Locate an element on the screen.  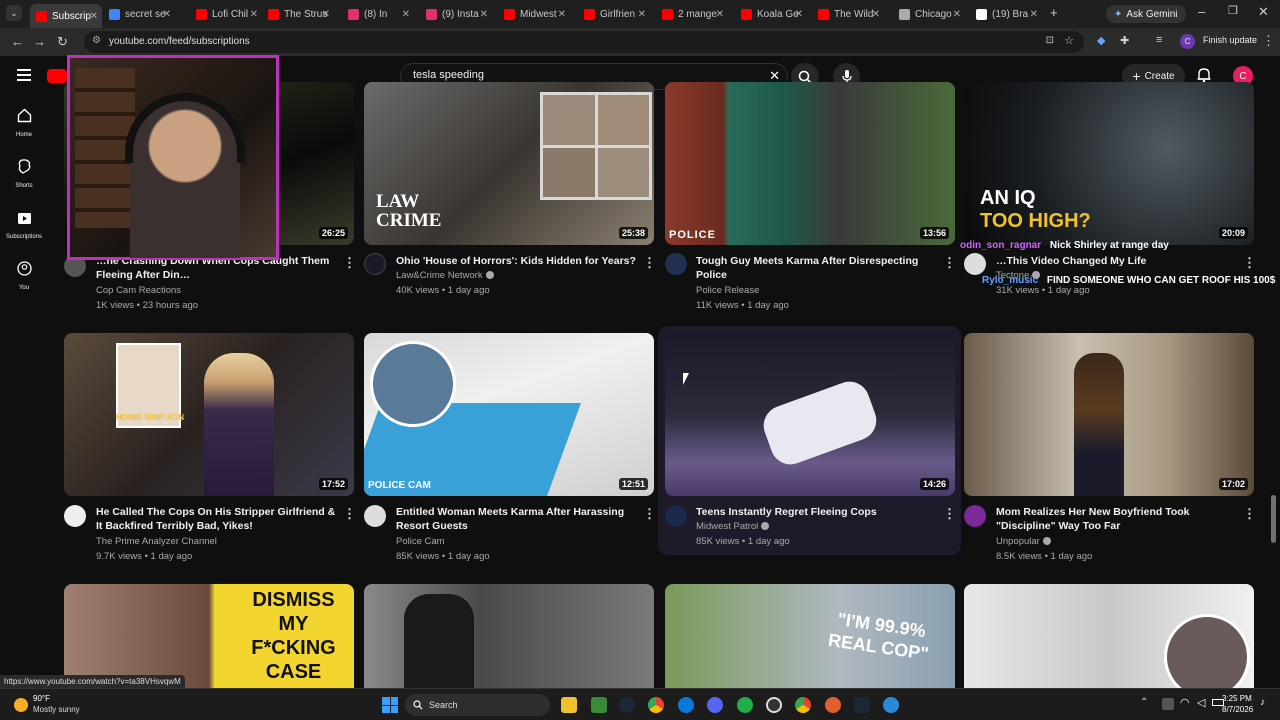
extension-shield-icon: ◆ is located at coordinates (1101, 40).